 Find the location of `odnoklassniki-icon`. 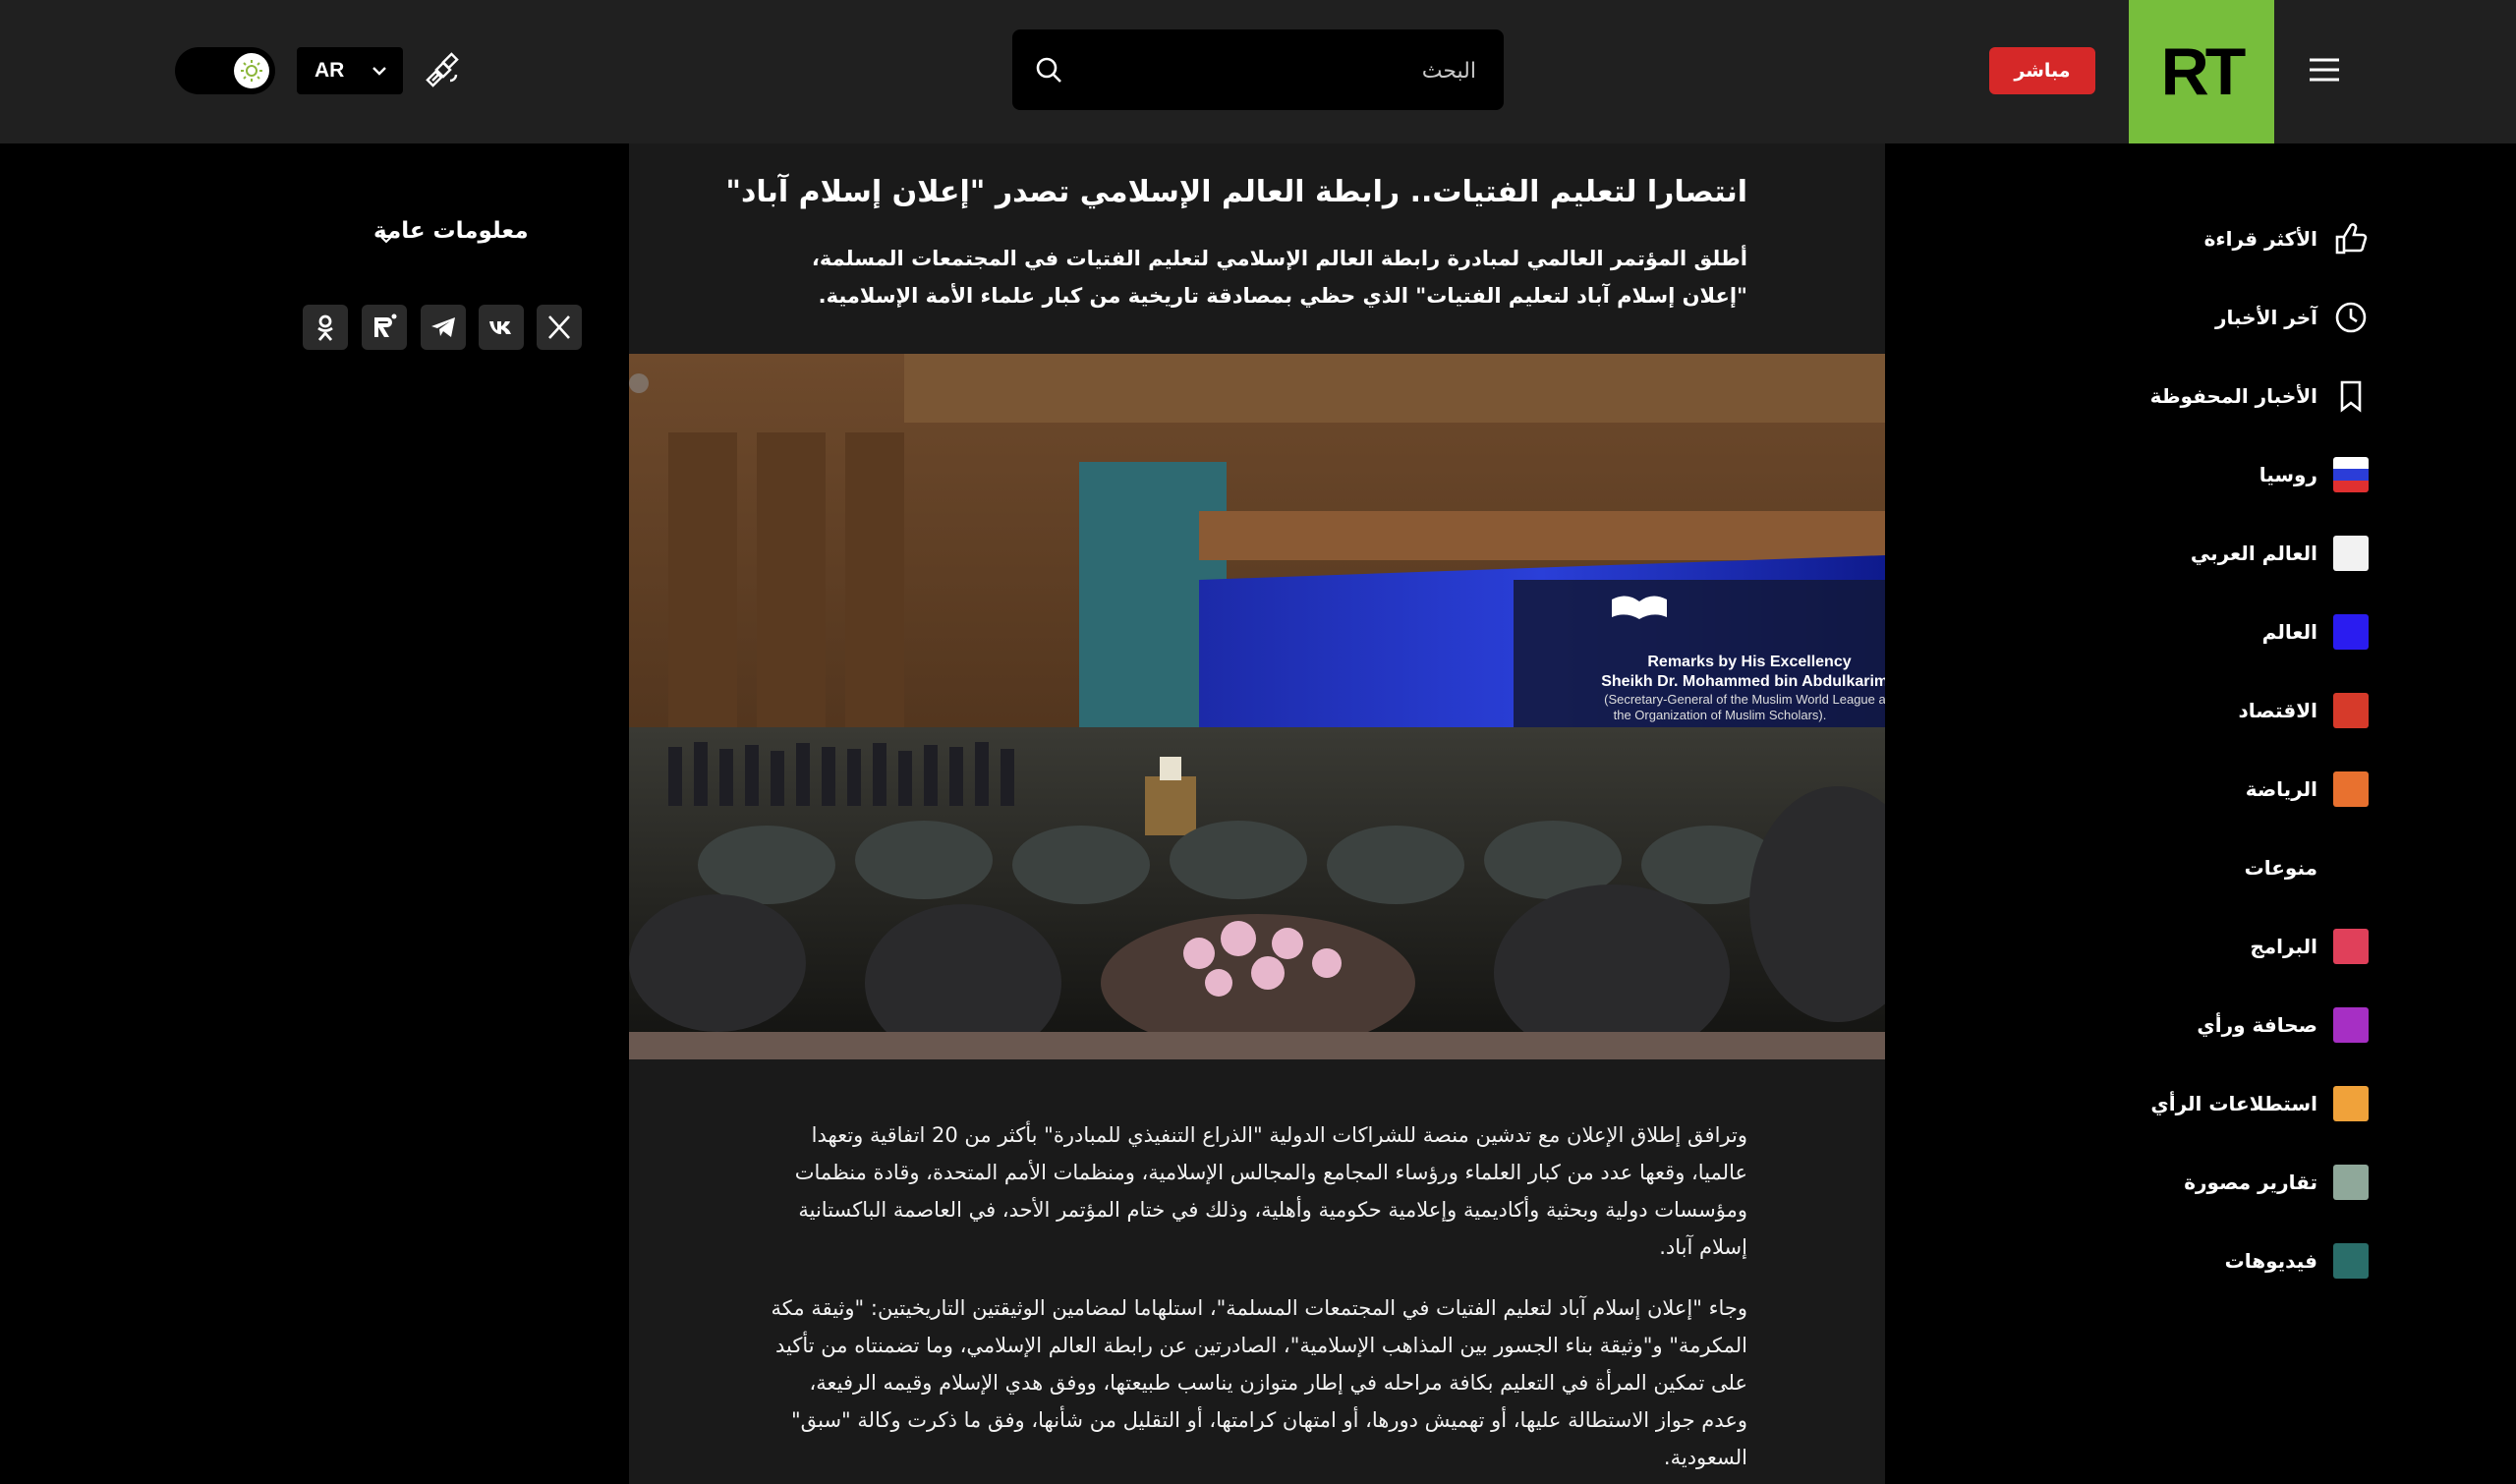

odnoklassniki-icon is located at coordinates (325, 327).